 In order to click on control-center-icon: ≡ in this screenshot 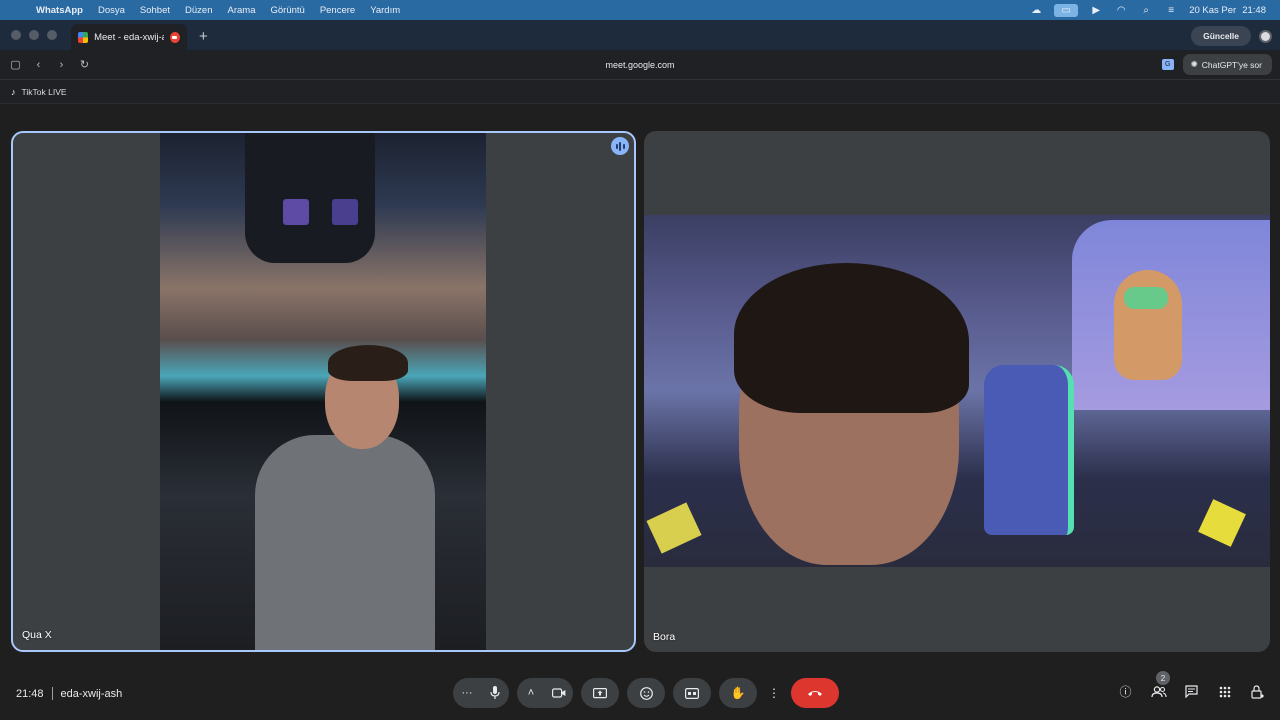, I will do `click(1171, 10)`.